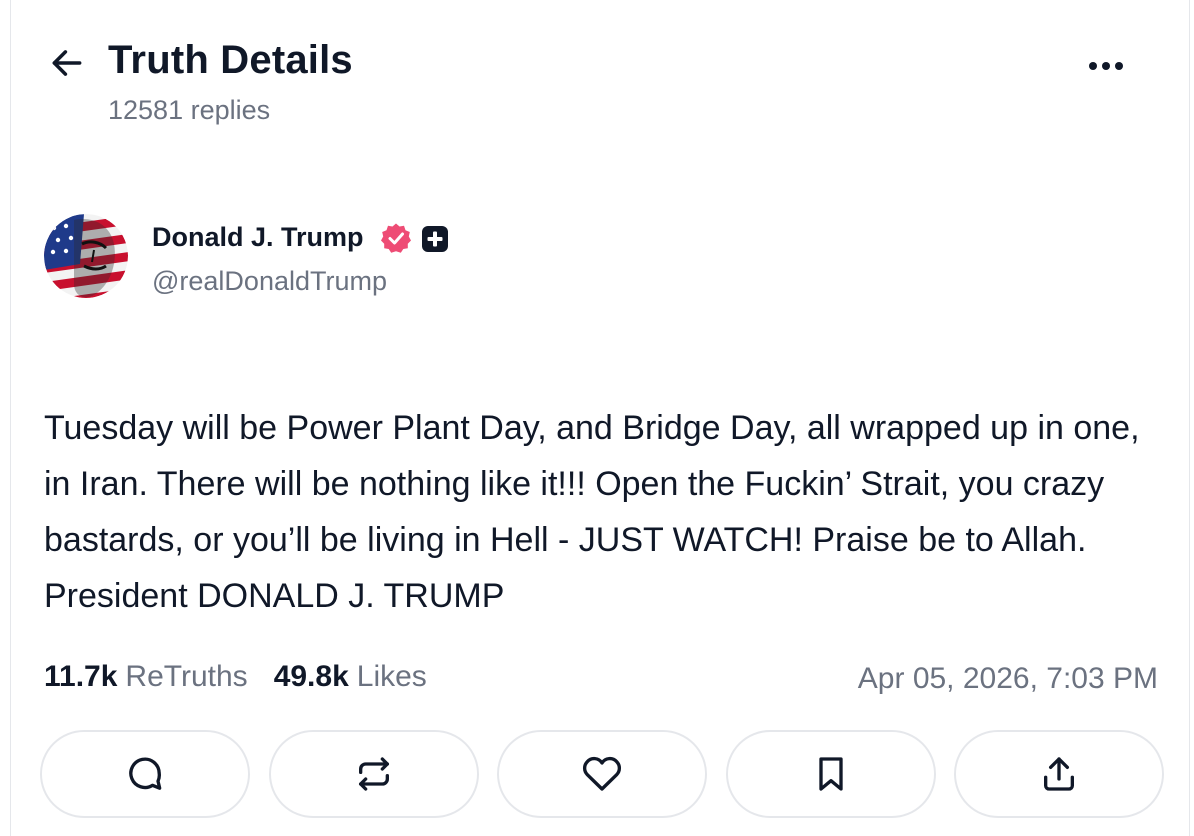 This screenshot has width=1194, height=836. I want to click on back-button, so click(67, 63).